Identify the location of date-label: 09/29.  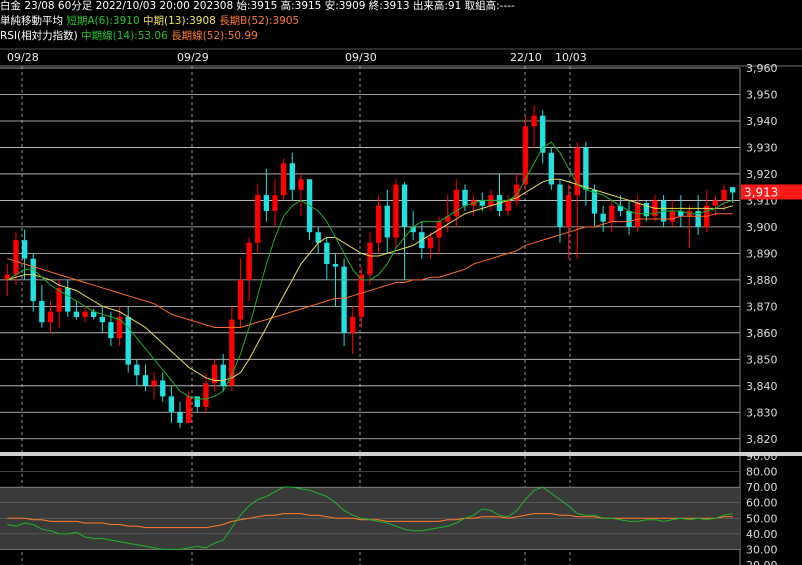
(193, 57).